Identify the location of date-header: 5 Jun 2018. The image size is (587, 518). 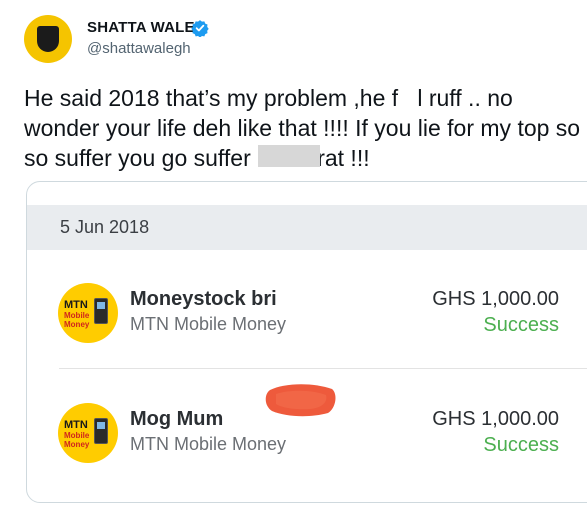
(307, 227).